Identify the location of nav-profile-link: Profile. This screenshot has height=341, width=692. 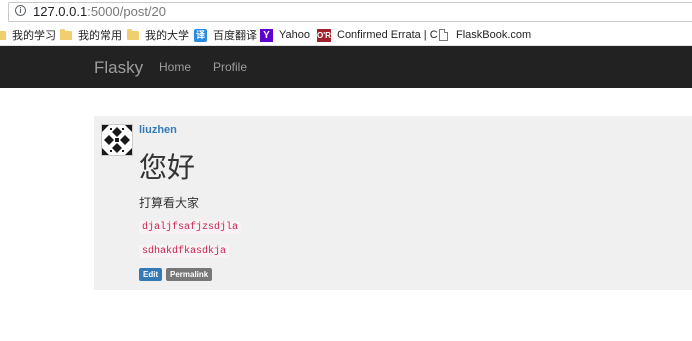
(230, 67).